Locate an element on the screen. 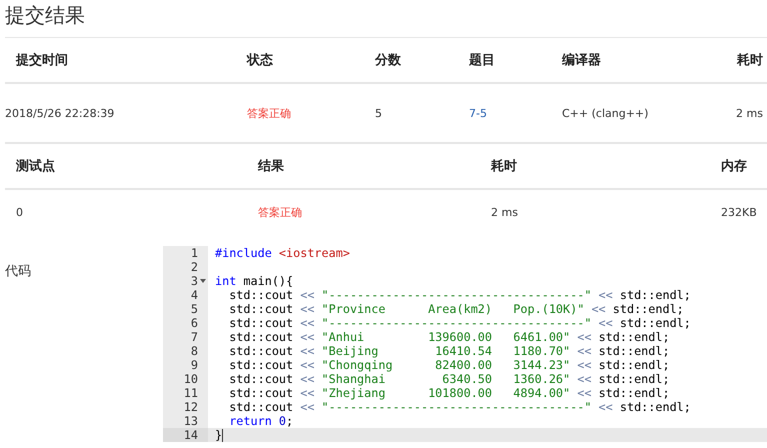 The height and width of the screenshot is (448, 767). column-header: 结果 is located at coordinates (271, 166).